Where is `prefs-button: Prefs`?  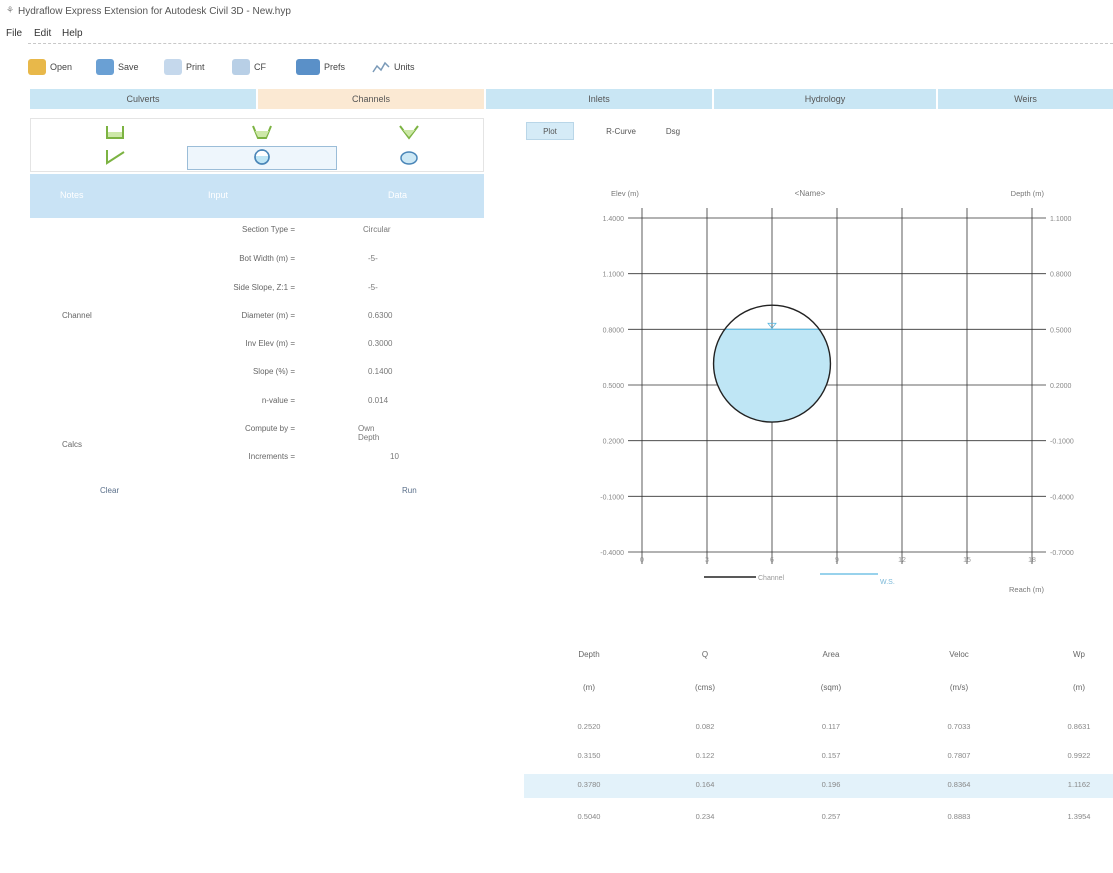 prefs-button: Prefs is located at coordinates (320, 67).